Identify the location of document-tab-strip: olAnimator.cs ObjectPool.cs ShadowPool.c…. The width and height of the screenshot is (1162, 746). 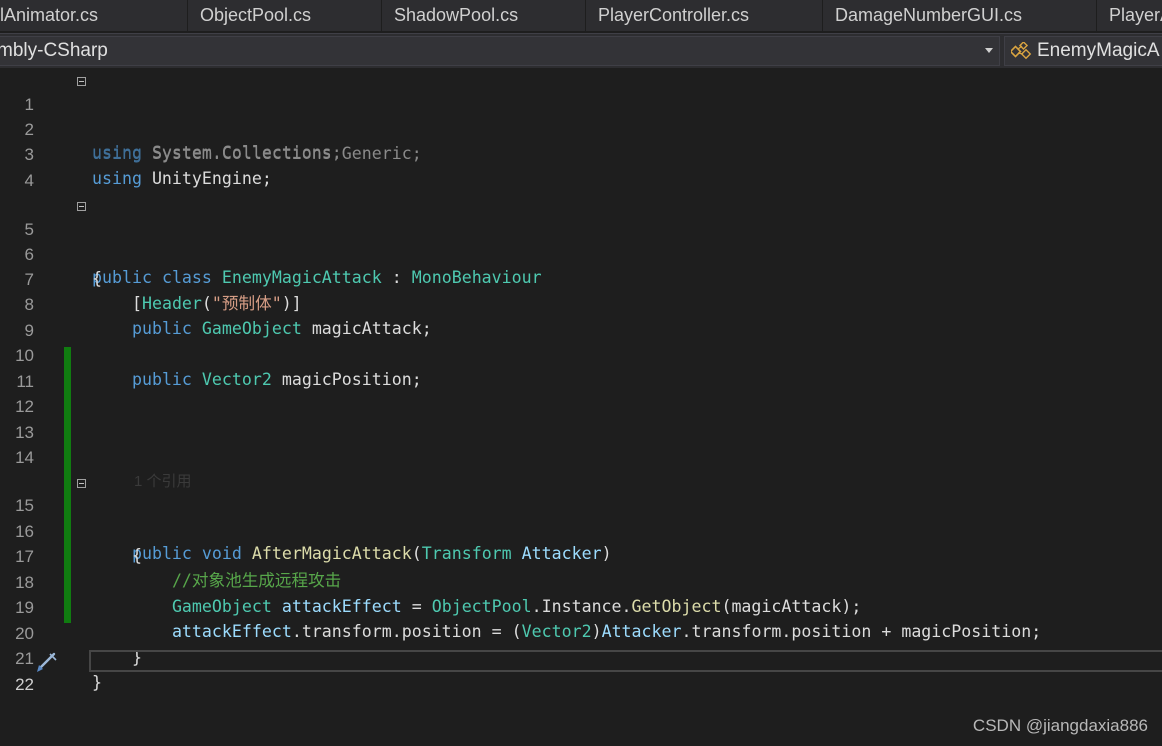
(581, 15).